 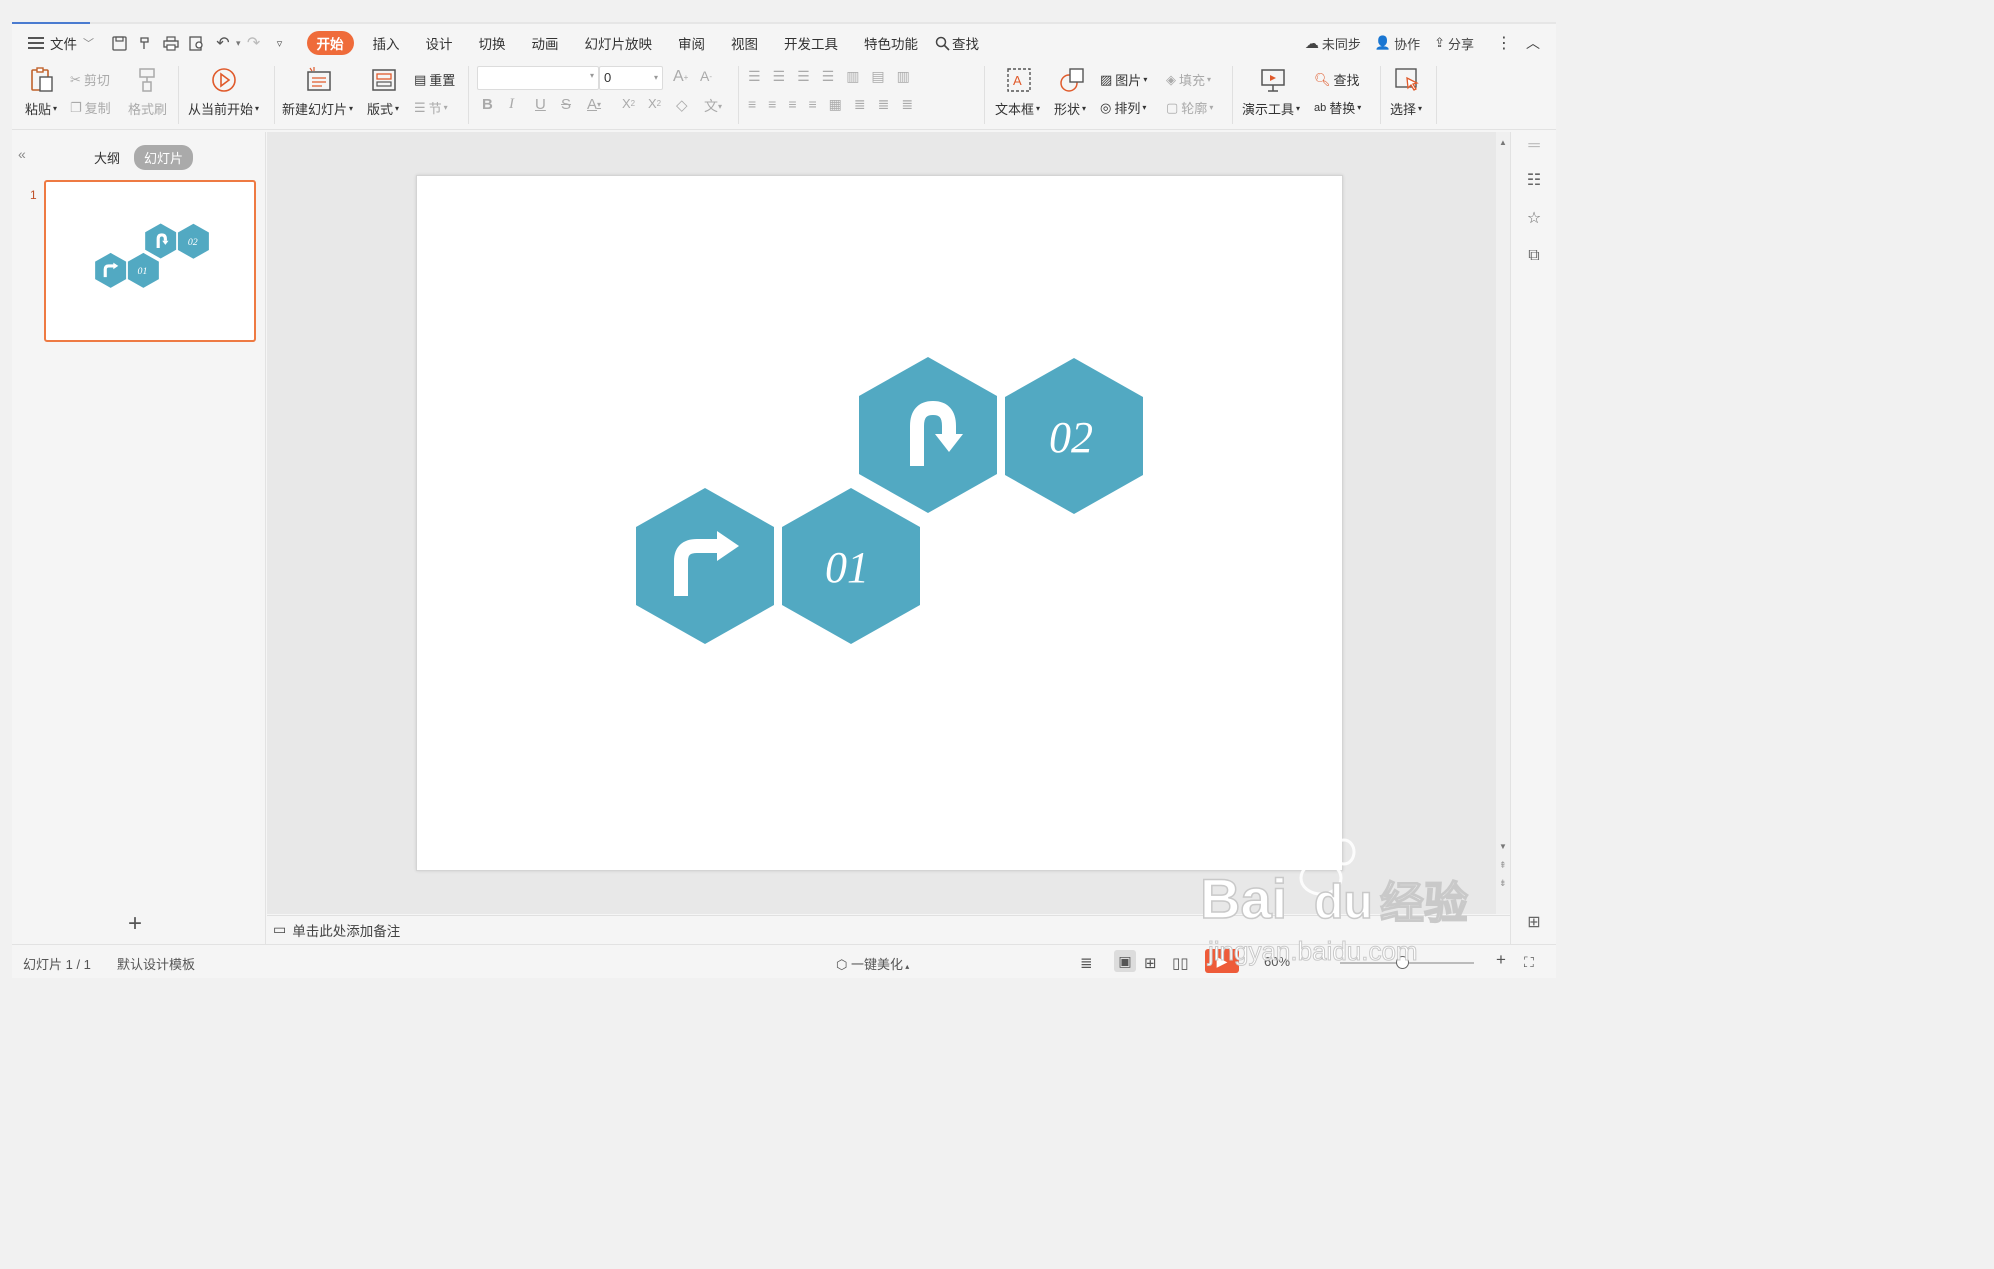 What do you see at coordinates (1189, 107) in the screenshot?
I see `outline-button: ▢ 轮廓 ▾` at bounding box center [1189, 107].